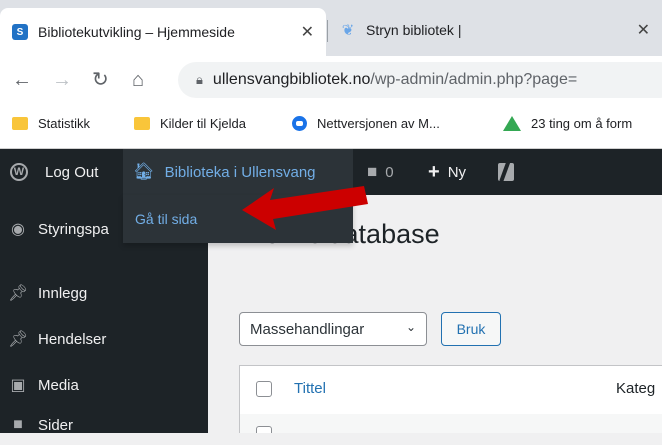 The width and height of the screenshot is (662, 445). Describe the element at coordinates (310, 388) in the screenshot. I see `column-title: Tittel` at that location.